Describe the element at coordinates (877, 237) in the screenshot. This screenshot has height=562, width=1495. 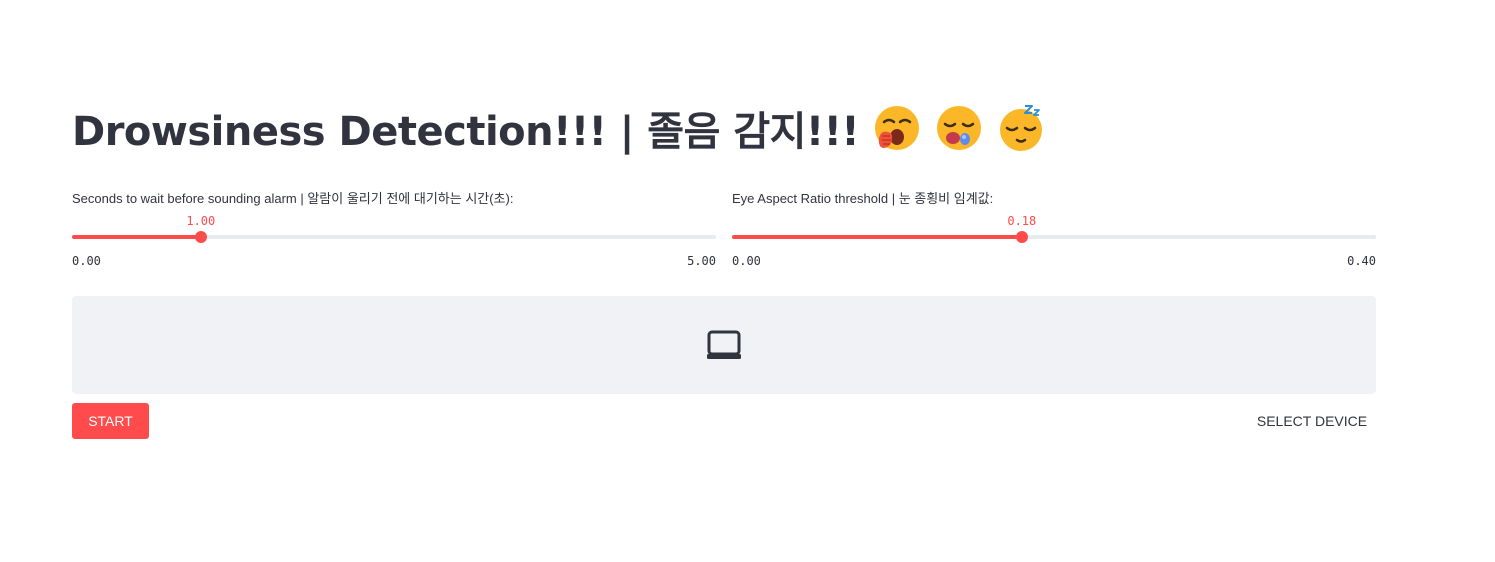
I see `ear-threshold-slider-fill` at that location.